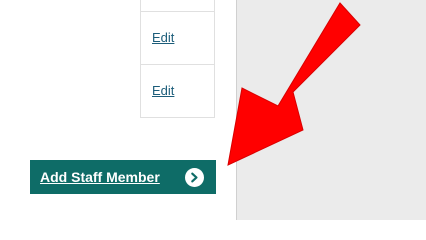  Describe the element at coordinates (177, 6) in the screenshot. I see `table-row` at that location.